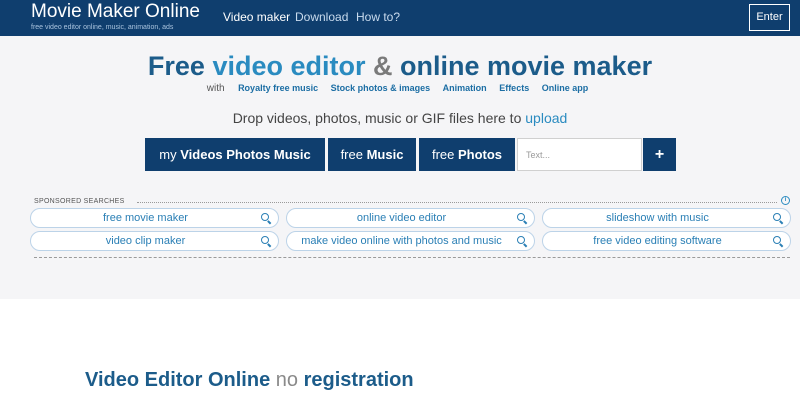 The height and width of the screenshot is (409, 800). I want to click on sponsored-search-text: online video editor, so click(401, 218).